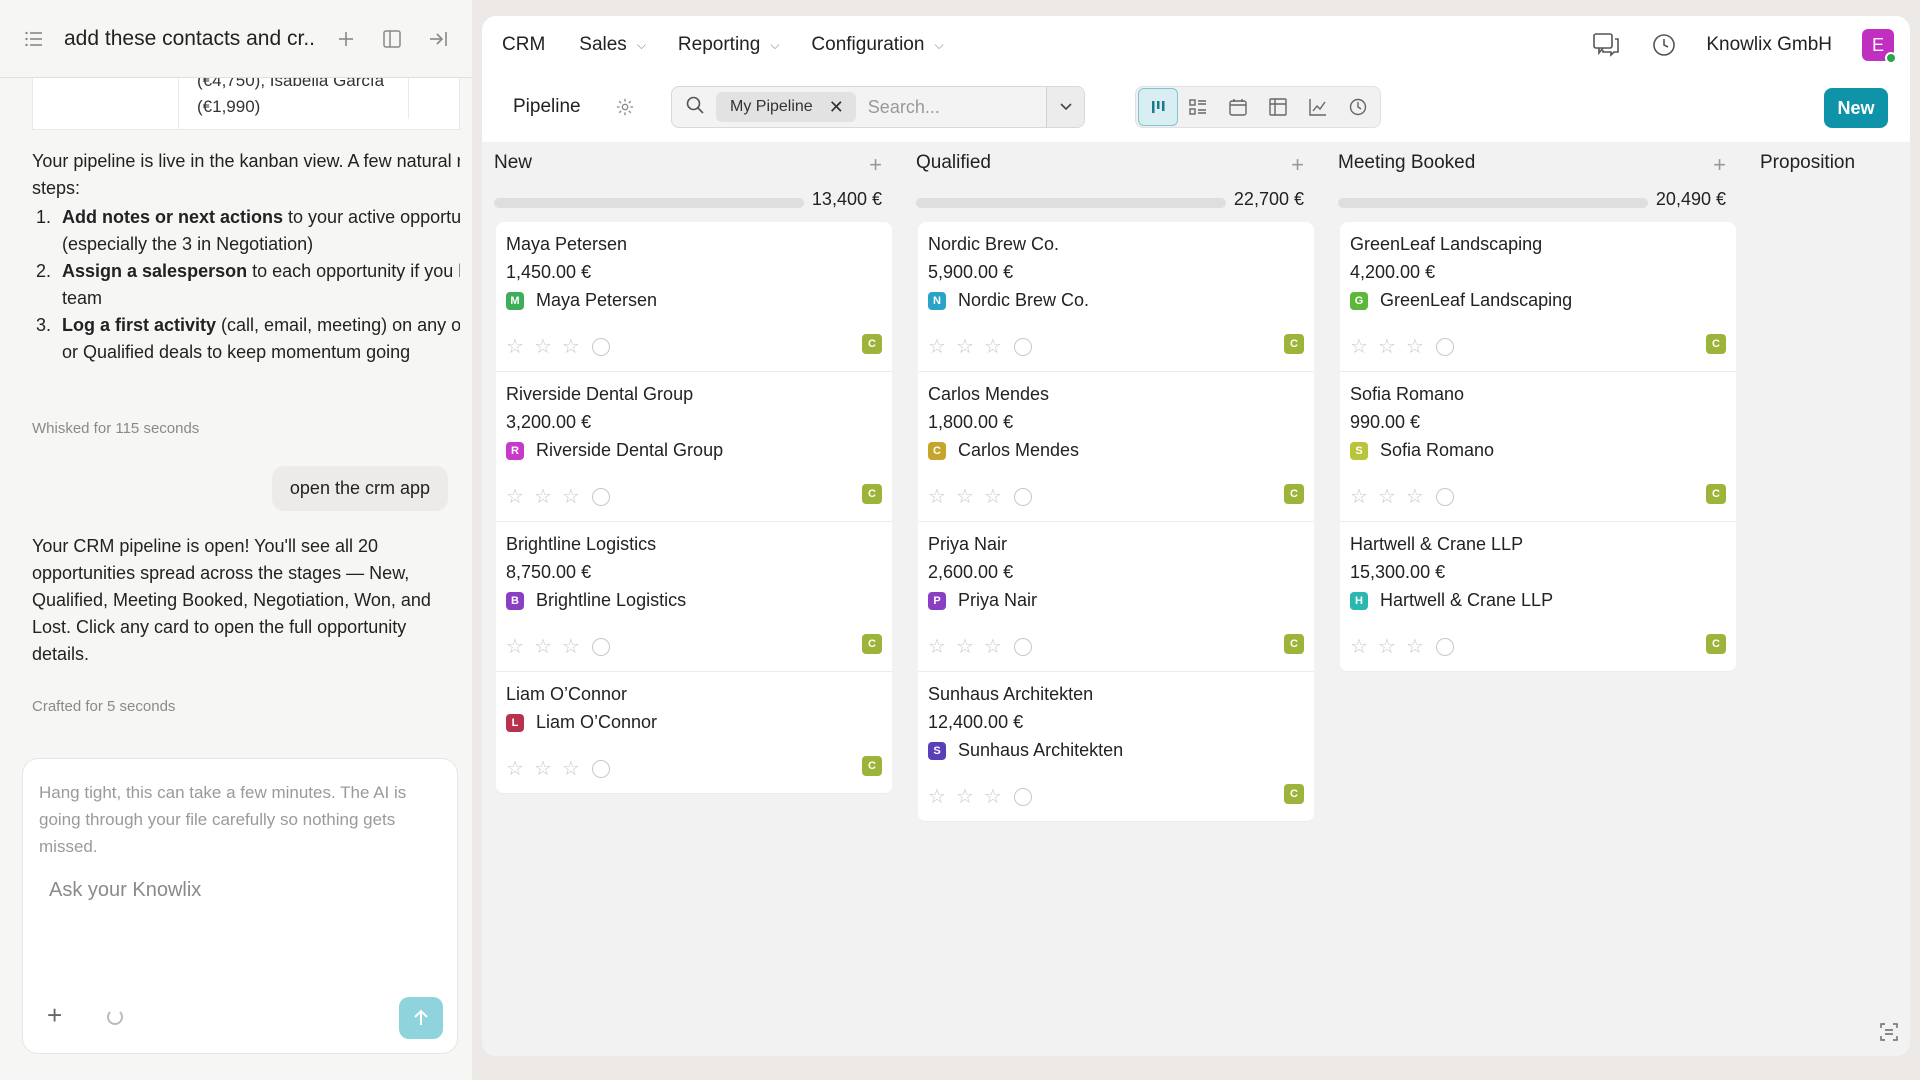 The width and height of the screenshot is (1920, 1080). Describe the element at coordinates (1538, 447) in the screenshot. I see `opportunity-card: Sofia Romano 990.00 € S Sofia Romano ☆ ☆ ☆ C` at that location.